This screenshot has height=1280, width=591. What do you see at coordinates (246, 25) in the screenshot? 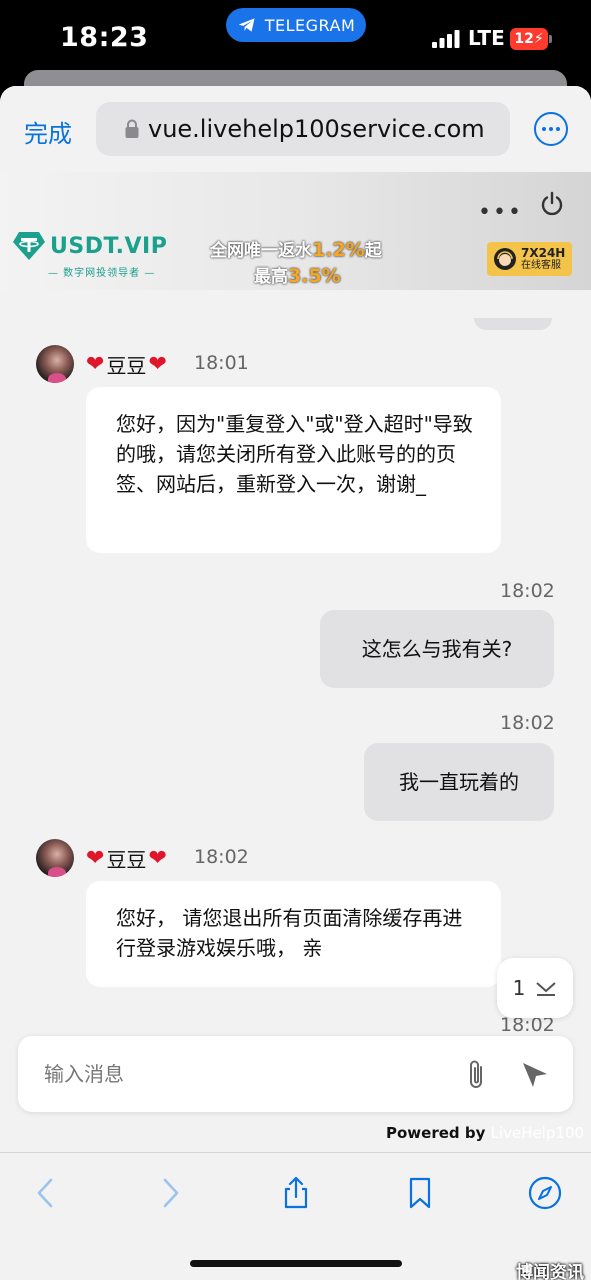
I see `telegram-icon` at bounding box center [246, 25].